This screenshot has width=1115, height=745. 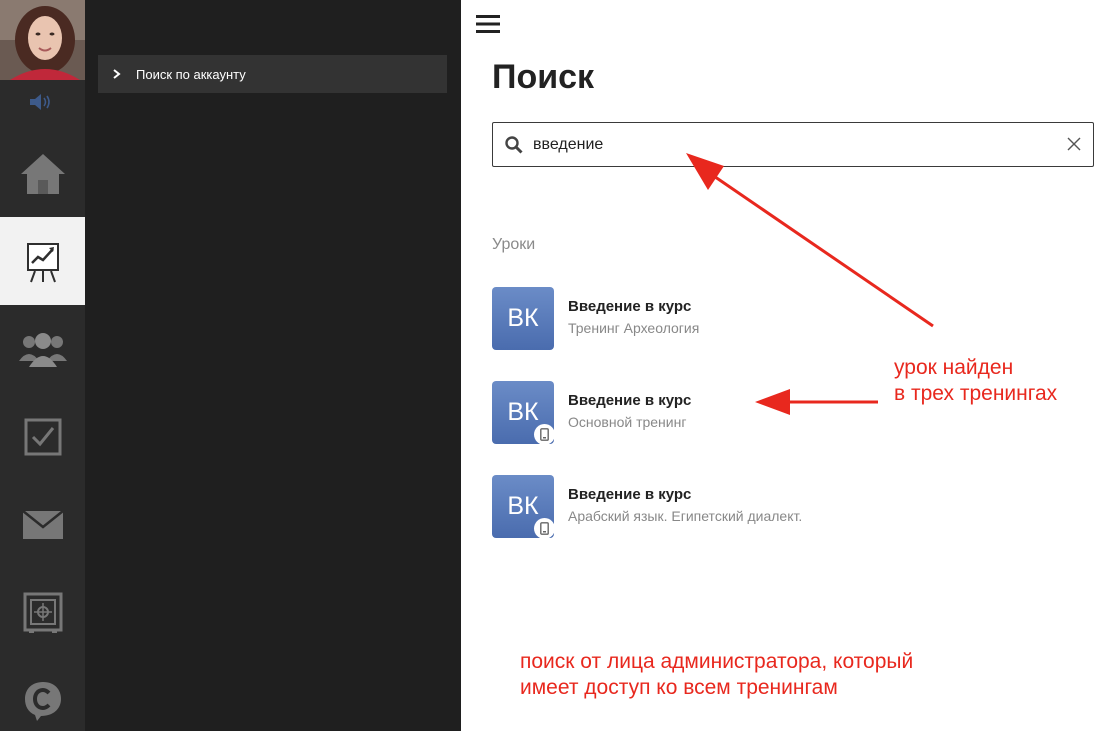 I want to click on sidebar-item-trainings, so click(x=42, y=261).